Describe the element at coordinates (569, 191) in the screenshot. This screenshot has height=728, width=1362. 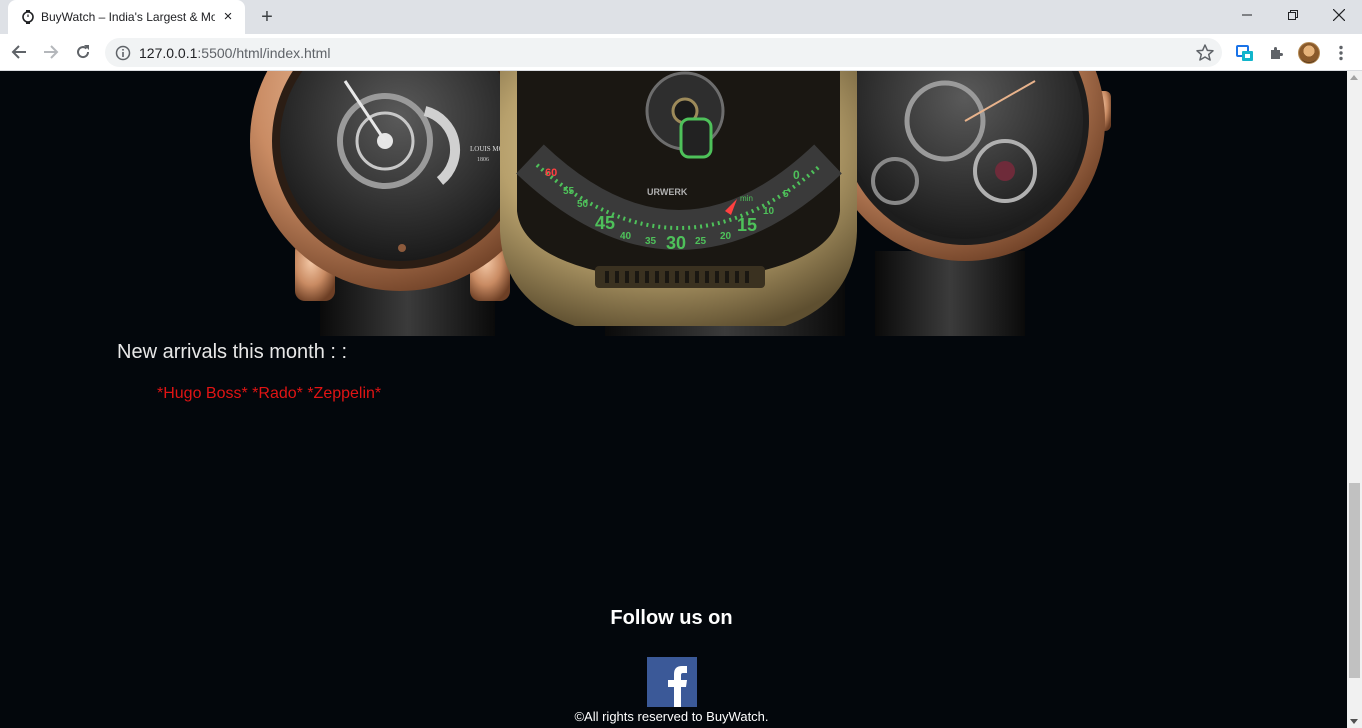
I see `dial-numeral: 55` at that location.